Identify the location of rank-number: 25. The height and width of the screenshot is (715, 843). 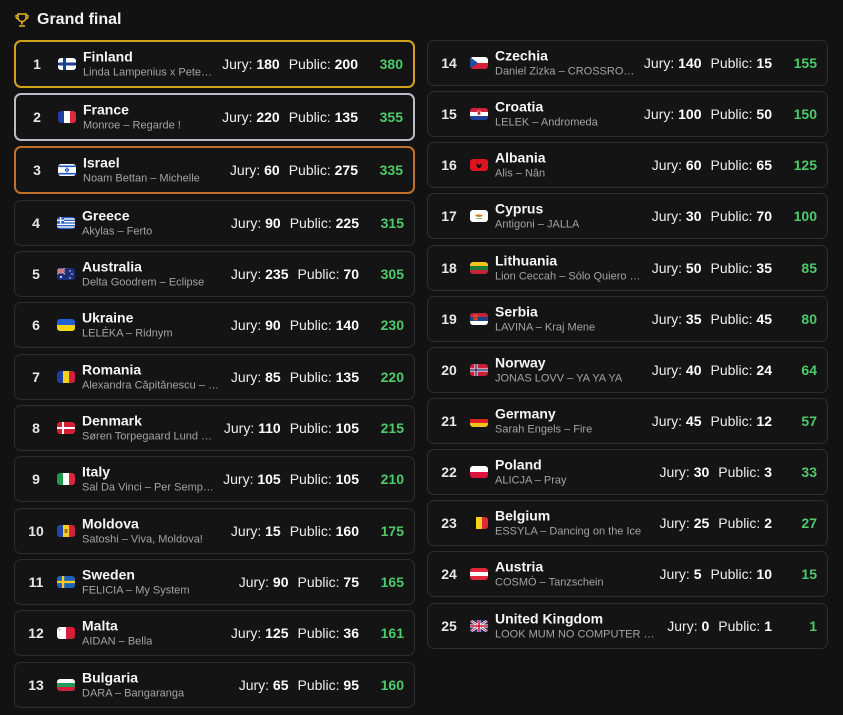
(449, 625).